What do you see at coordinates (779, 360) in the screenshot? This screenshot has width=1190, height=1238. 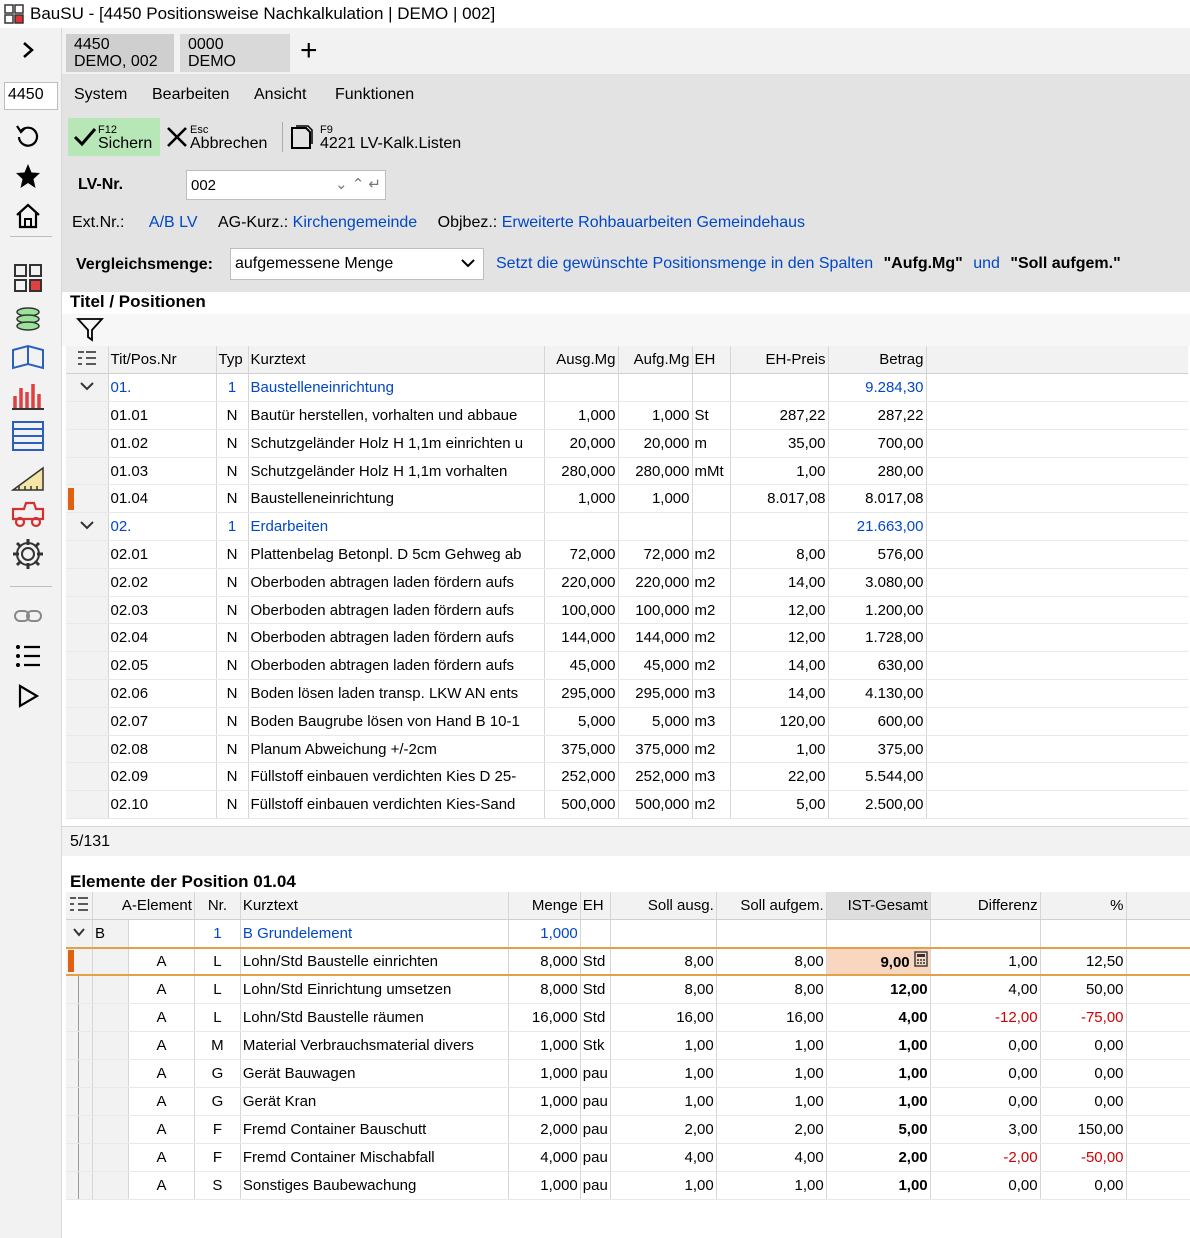 I see `col-header-preis: EH-Preis` at bounding box center [779, 360].